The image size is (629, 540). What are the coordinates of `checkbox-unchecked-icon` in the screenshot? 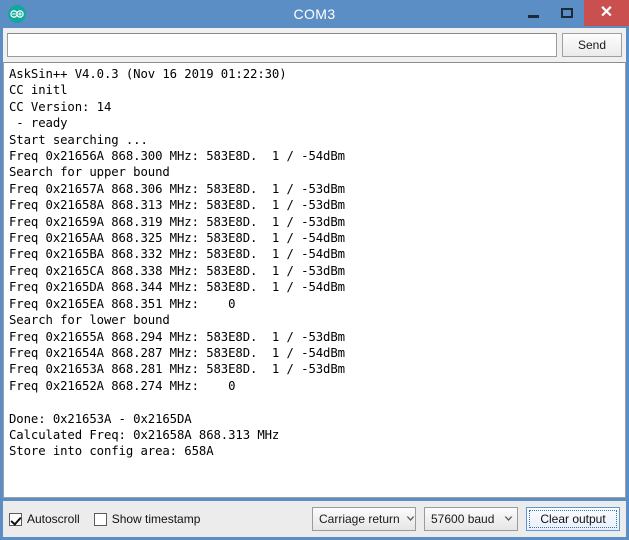 It's located at (100, 519).